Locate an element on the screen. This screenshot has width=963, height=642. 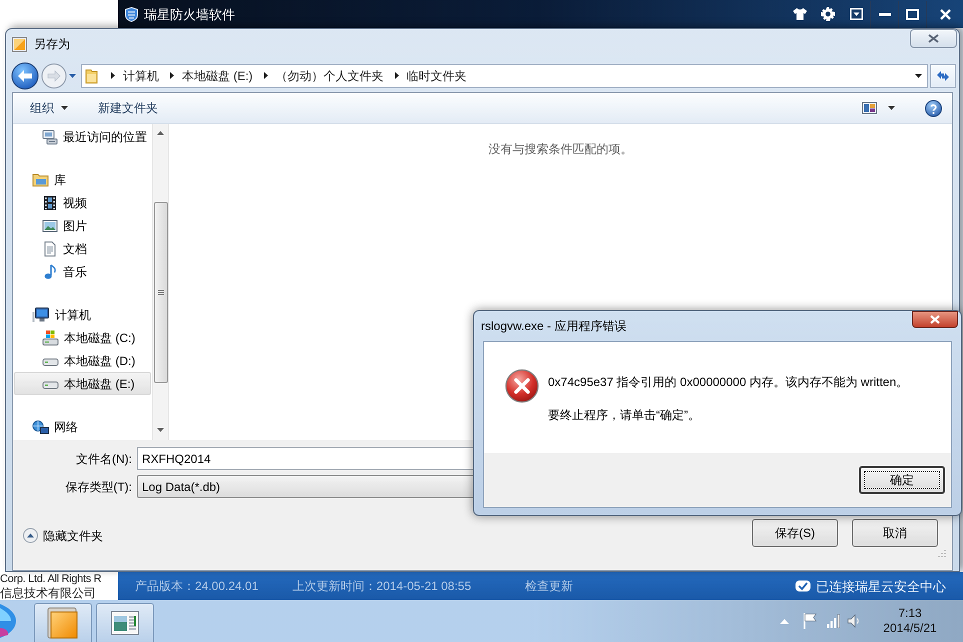
field-label: 保存类型(T): is located at coordinates (98, 486).